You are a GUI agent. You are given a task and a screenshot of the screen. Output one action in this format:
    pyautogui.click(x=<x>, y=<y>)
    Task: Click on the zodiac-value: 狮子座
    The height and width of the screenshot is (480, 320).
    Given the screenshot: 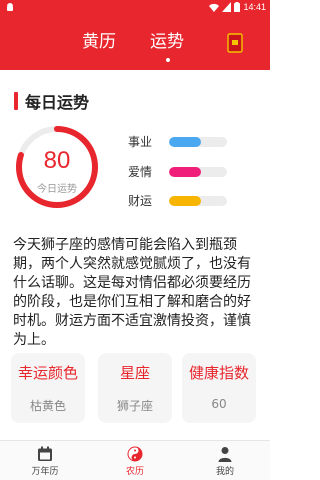 What is the action you would take?
    pyautogui.click(x=134, y=406)
    